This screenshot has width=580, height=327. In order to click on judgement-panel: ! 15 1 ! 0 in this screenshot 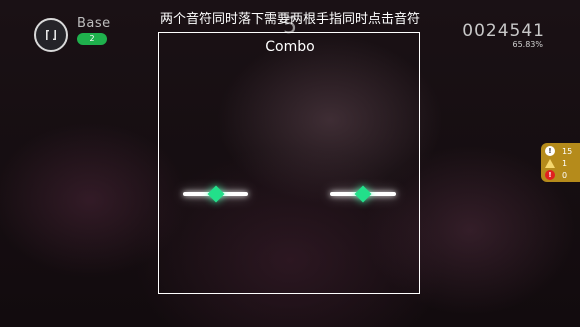, I will do `click(560, 162)`.